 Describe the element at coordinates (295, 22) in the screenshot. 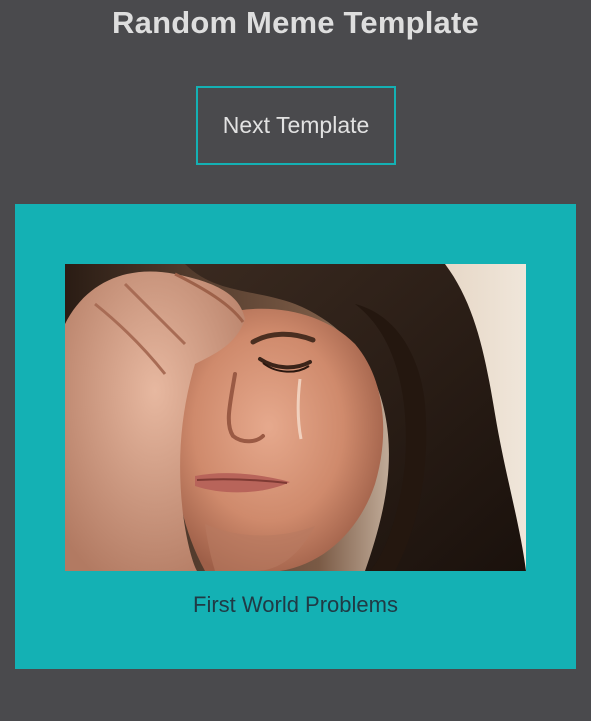

I see `page-title: Random Meme Template` at that location.